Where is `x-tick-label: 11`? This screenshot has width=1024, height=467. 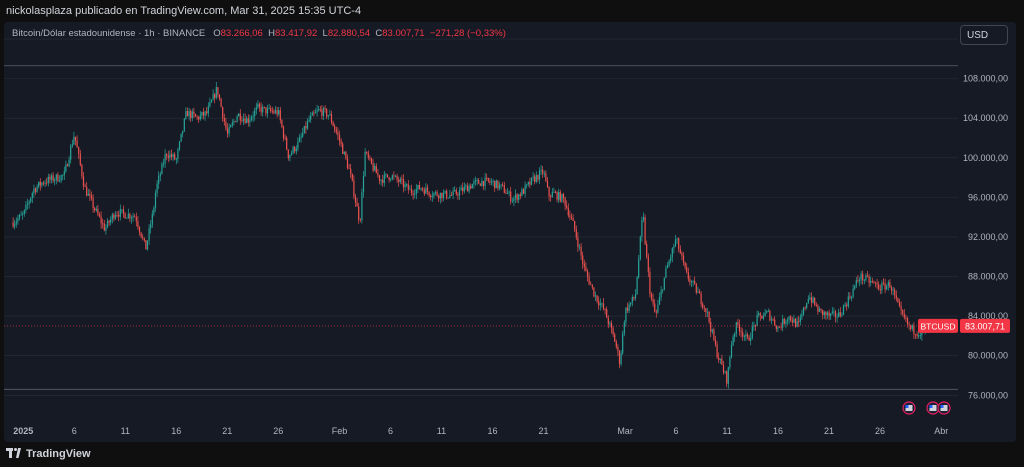
x-tick-label: 11 is located at coordinates (441, 431).